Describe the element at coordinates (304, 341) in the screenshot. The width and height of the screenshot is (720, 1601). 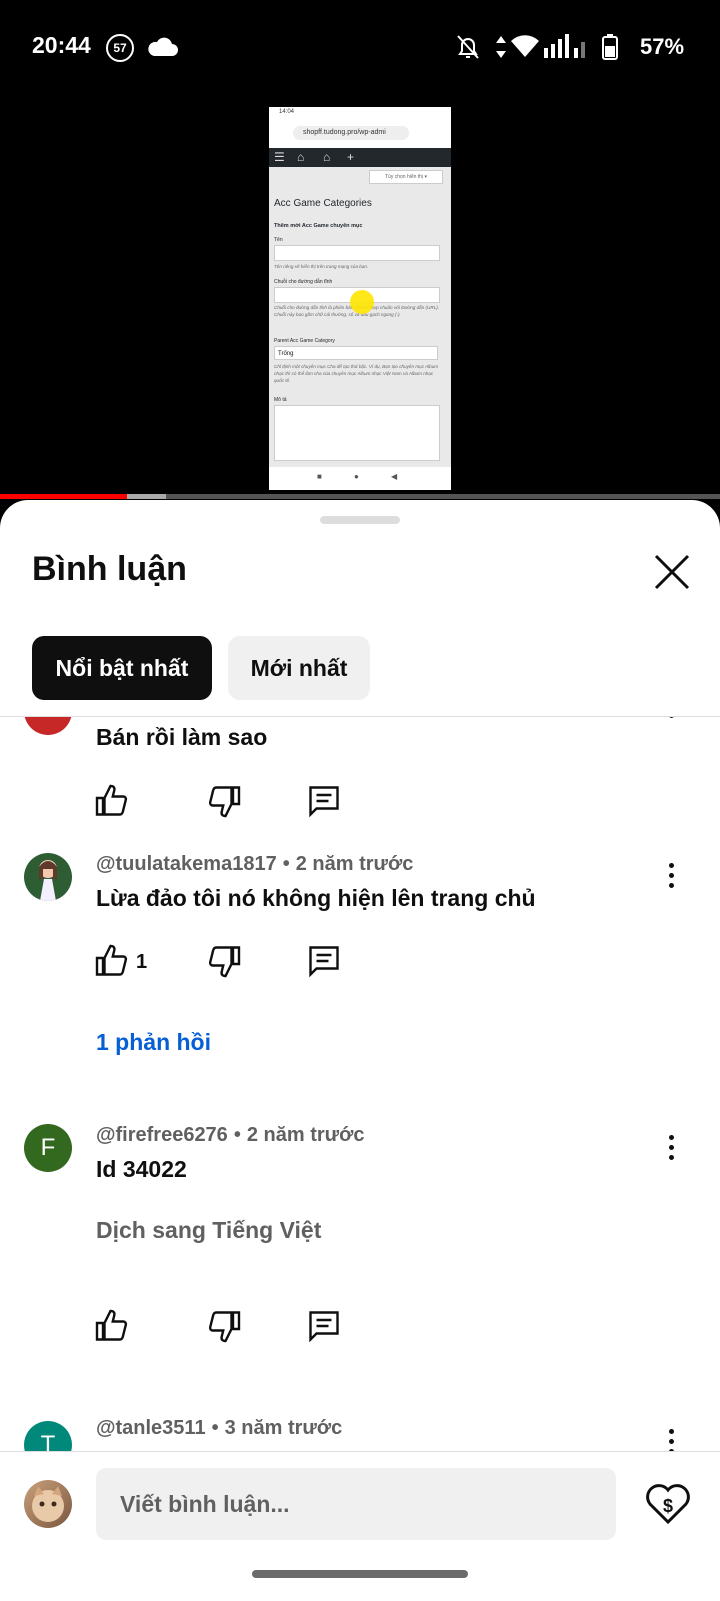
I see `phone-parent-label: Parent Acc Game Category` at that location.